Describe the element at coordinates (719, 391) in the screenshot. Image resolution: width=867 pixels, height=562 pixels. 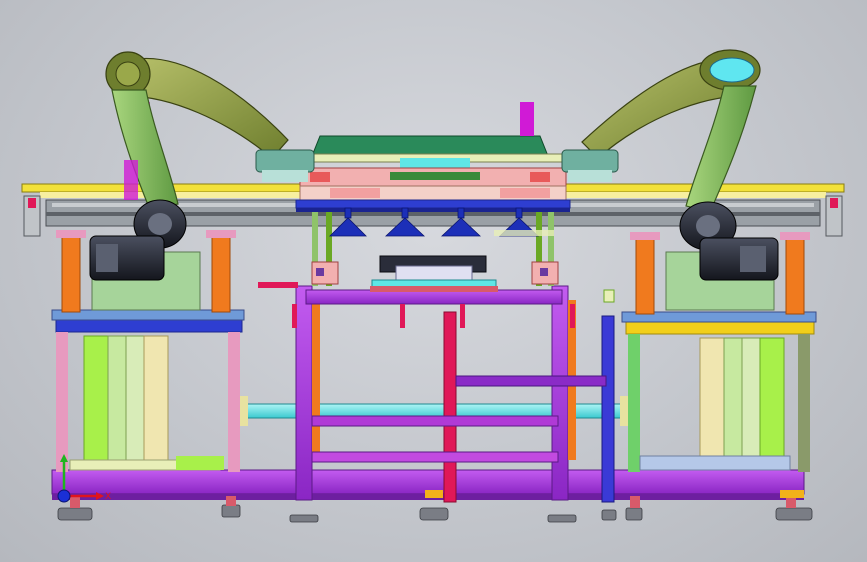
I see `right-pedestal` at that location.